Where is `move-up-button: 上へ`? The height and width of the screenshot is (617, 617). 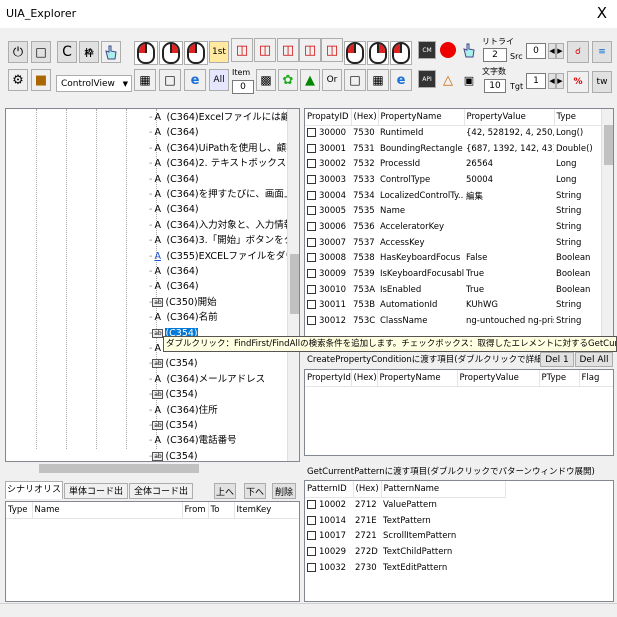 move-up-button: 上へ is located at coordinates (225, 491).